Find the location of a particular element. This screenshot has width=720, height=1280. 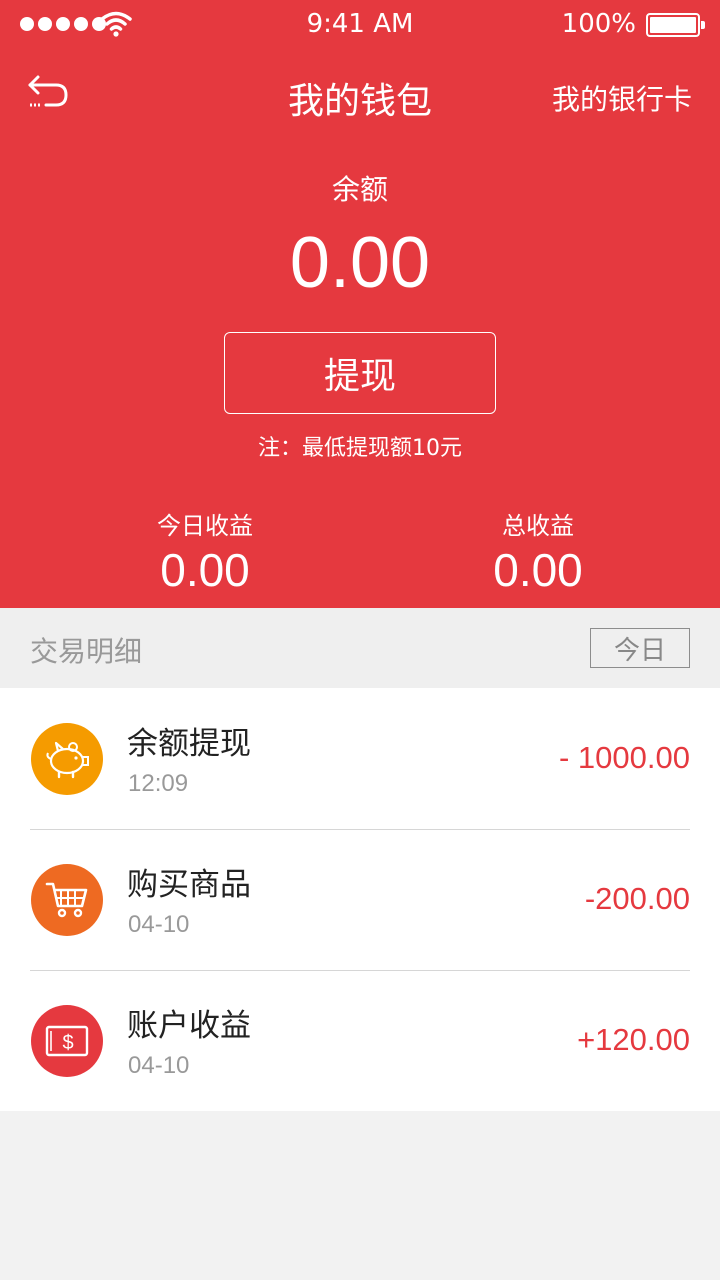

transactions-header: 交易明细 今日 is located at coordinates (360, 648).